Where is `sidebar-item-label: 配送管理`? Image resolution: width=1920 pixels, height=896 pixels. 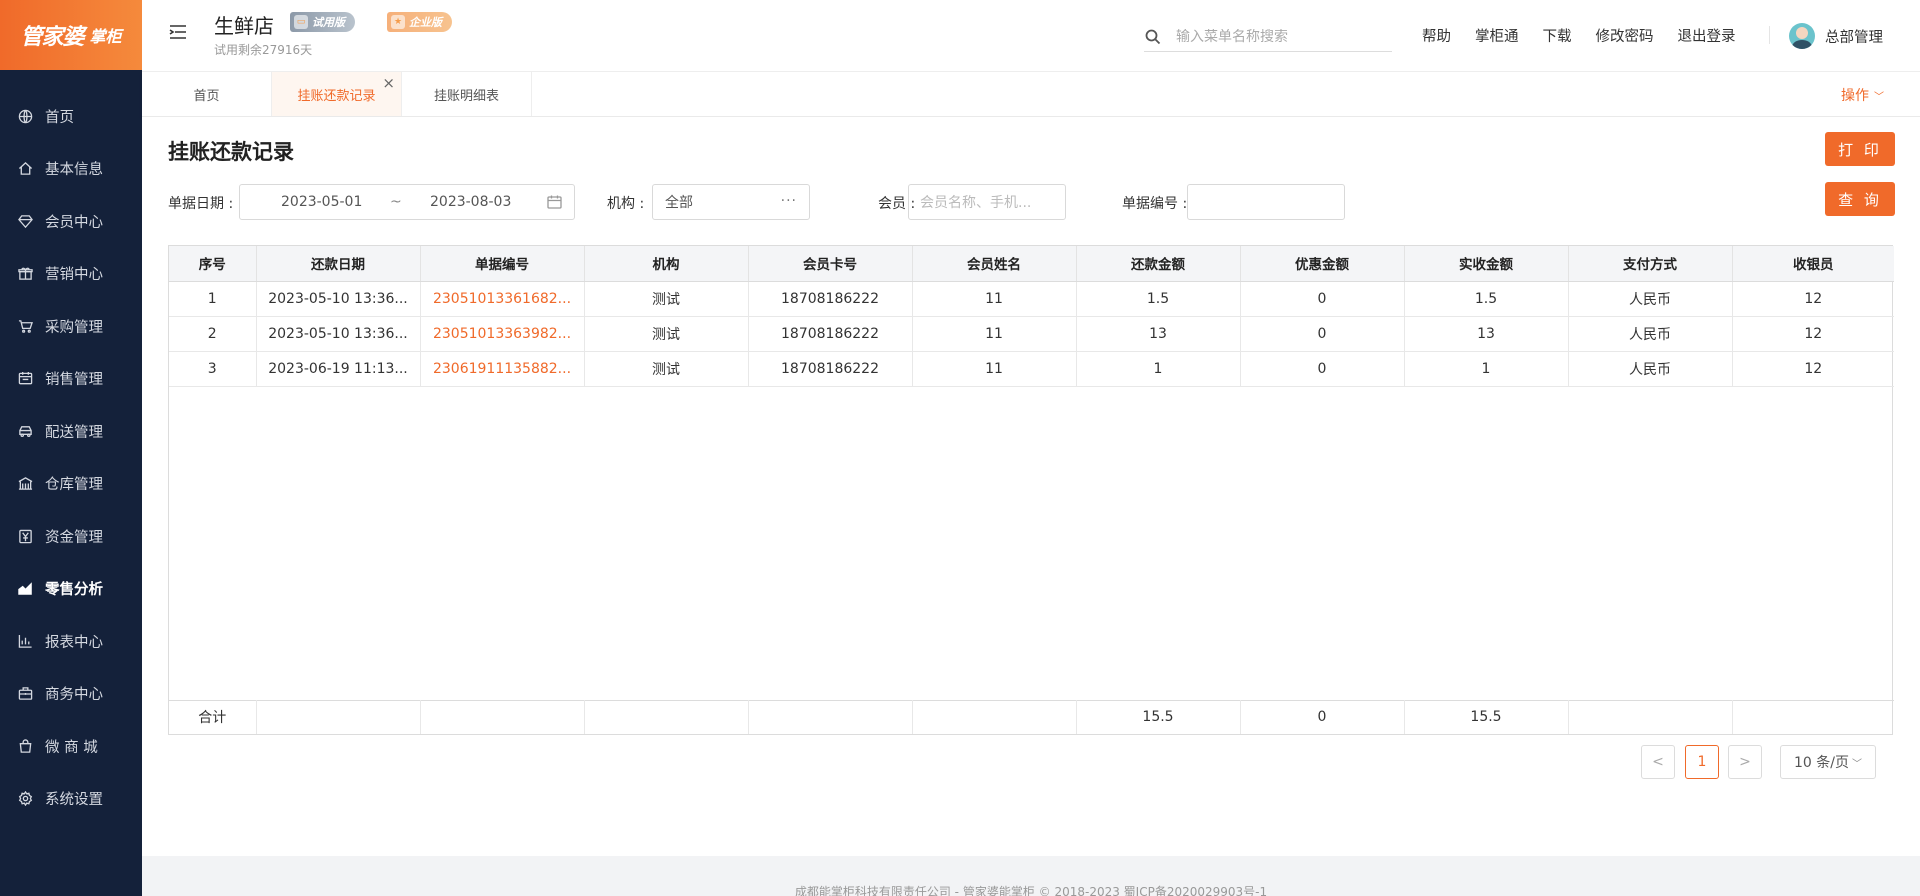
sidebar-item-label: 配送管理 is located at coordinates (74, 432).